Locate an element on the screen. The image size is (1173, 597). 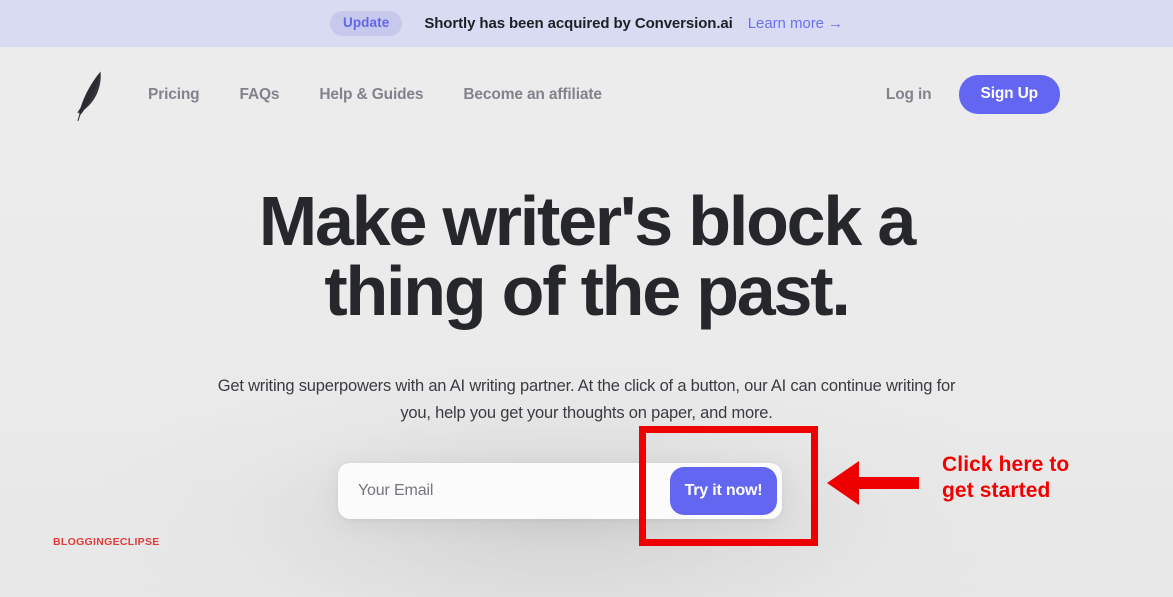
email-signup-form: Try it now! is located at coordinates (560, 491).